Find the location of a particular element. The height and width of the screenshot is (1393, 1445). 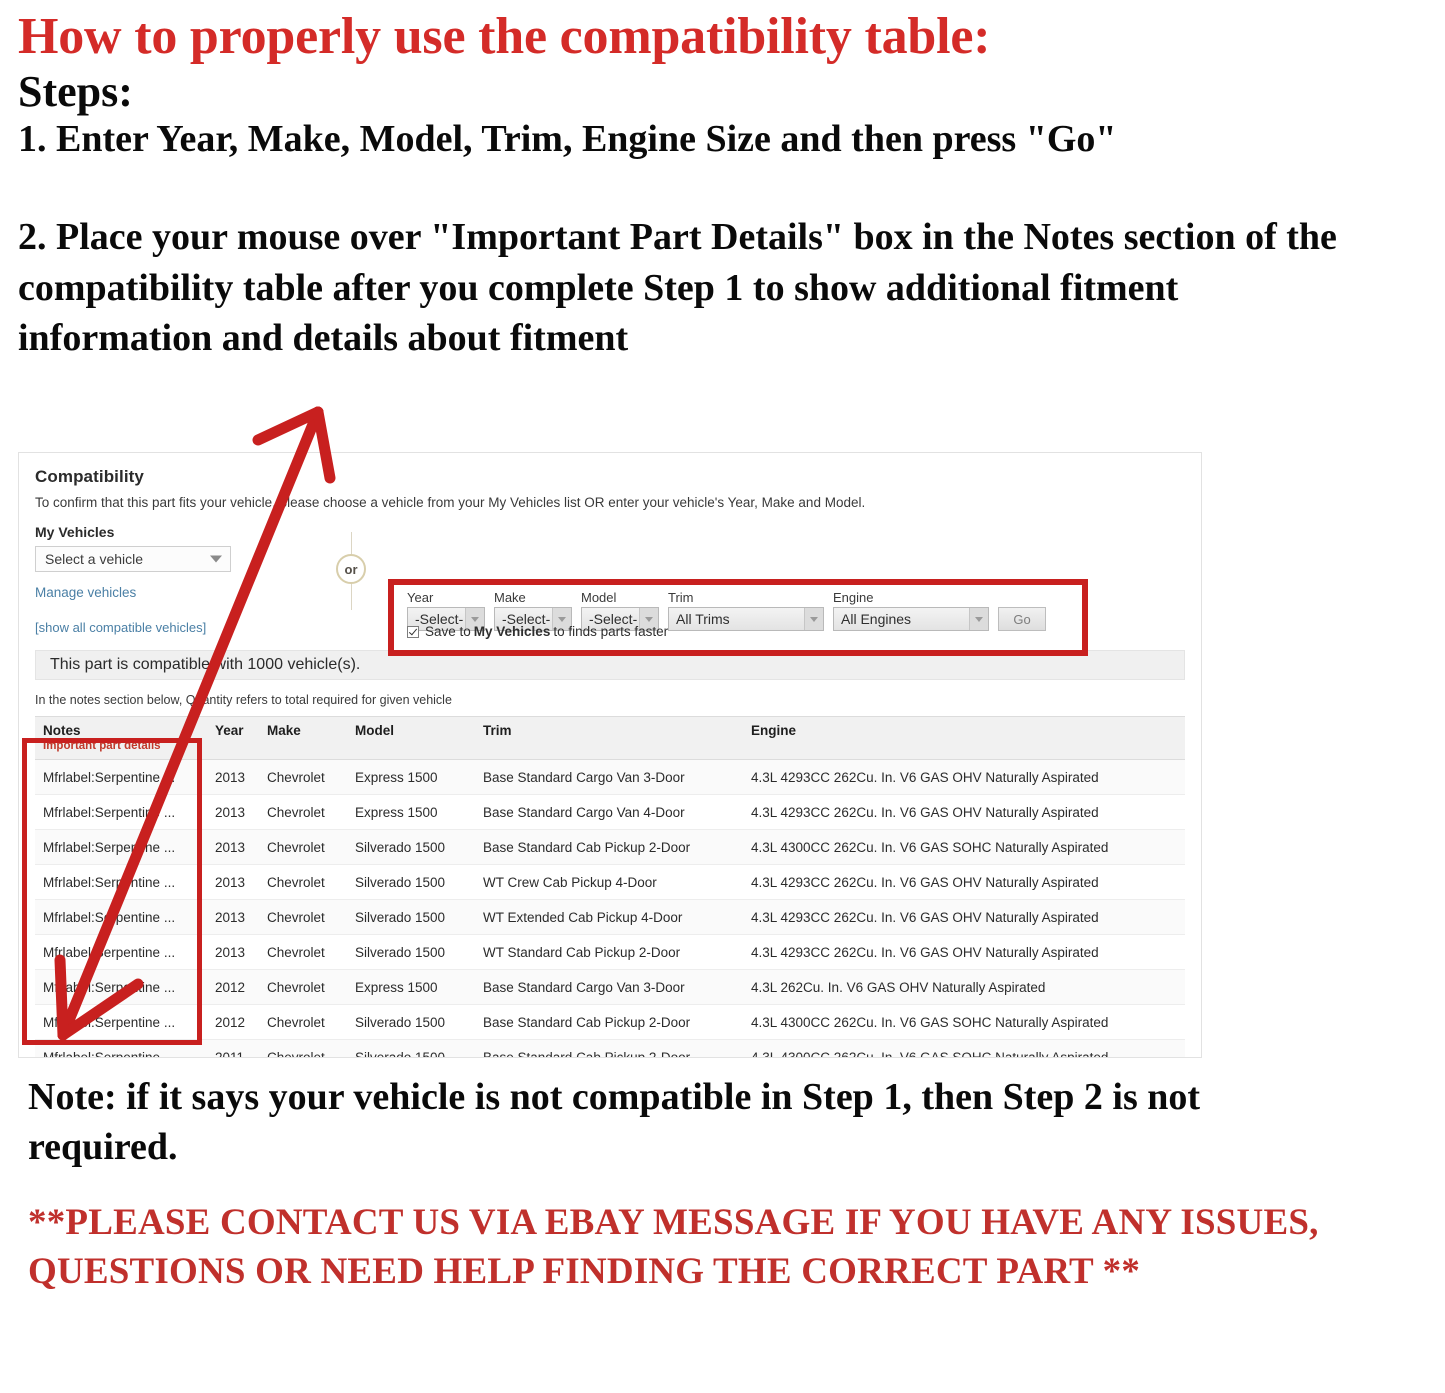

show-all-compatible-vehicles-link: [show all compatible vehicles] is located at coordinates (120, 627).